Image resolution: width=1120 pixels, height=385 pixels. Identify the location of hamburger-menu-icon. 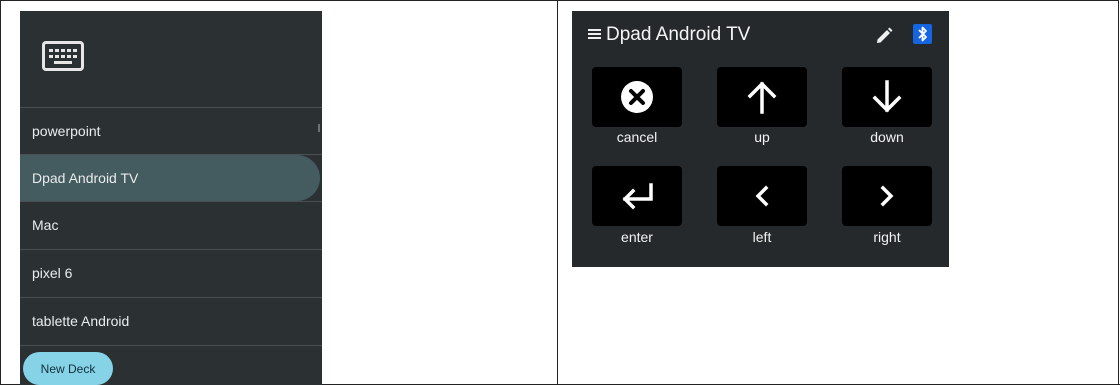
(594, 34).